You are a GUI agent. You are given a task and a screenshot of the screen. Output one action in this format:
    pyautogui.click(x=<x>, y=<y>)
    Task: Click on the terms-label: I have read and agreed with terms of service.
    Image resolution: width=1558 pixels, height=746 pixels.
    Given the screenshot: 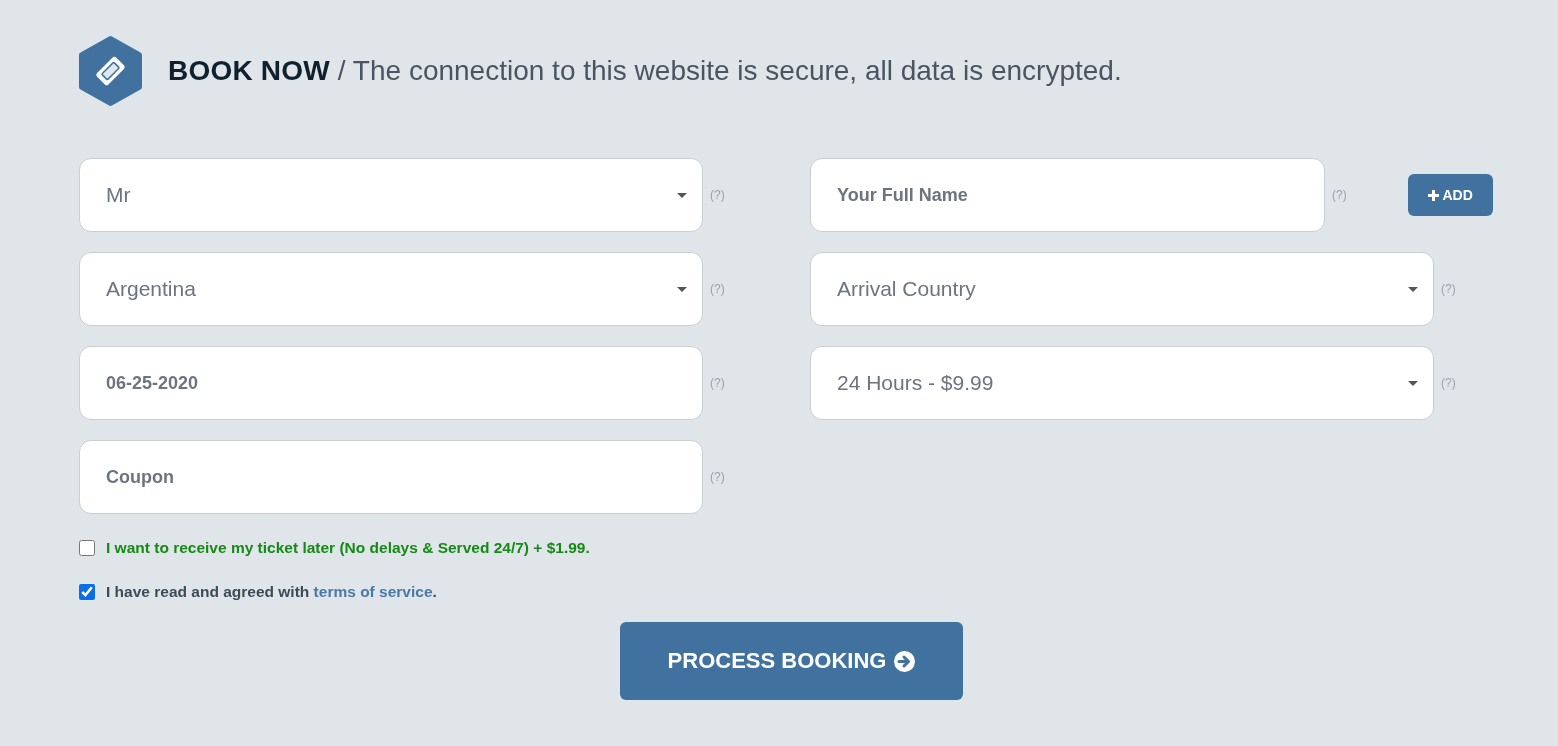 What is the action you would take?
    pyautogui.click(x=271, y=592)
    